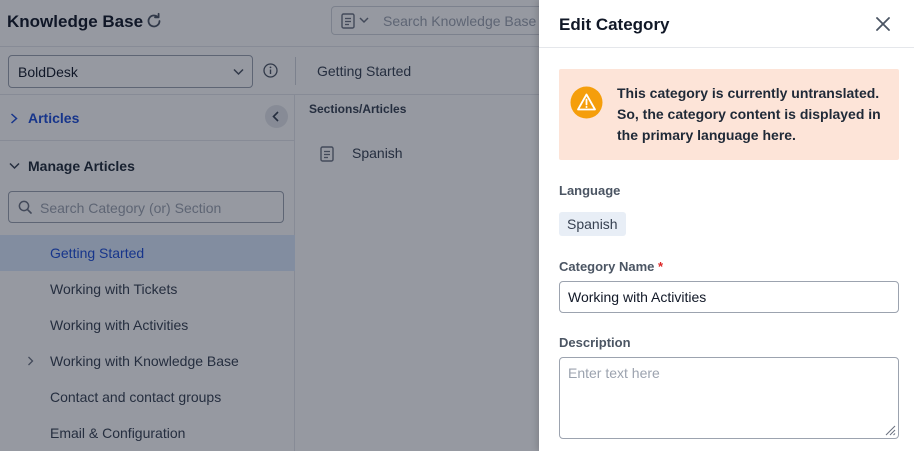  Describe the element at coordinates (607, 266) in the screenshot. I see `category-name-label-text: Category Name` at that location.